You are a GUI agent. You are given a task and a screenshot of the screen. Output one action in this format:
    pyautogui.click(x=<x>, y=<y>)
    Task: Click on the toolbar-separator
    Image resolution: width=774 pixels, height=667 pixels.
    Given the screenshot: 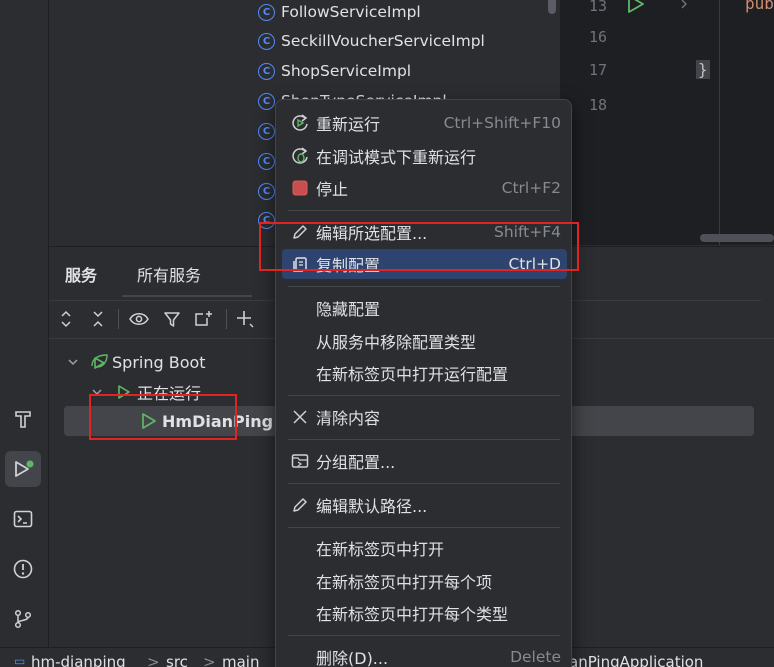 What is the action you would take?
    pyautogui.click(x=226, y=319)
    